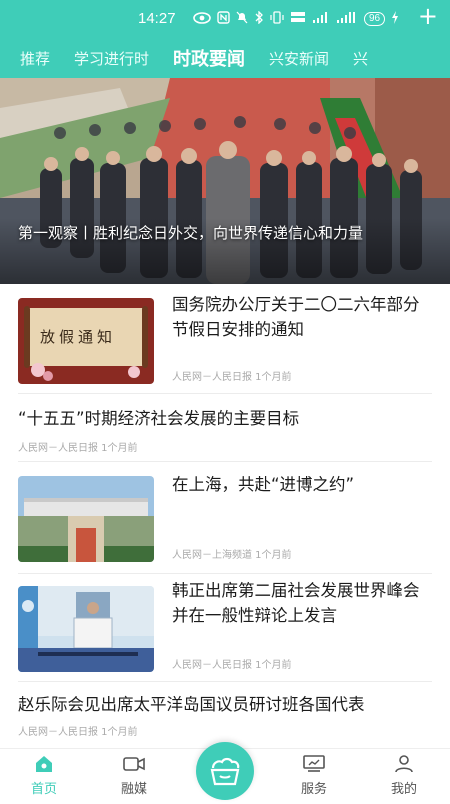 This screenshot has height=804, width=450. Describe the element at coordinates (134, 764) in the screenshot. I see `video-camera-icon` at that location.